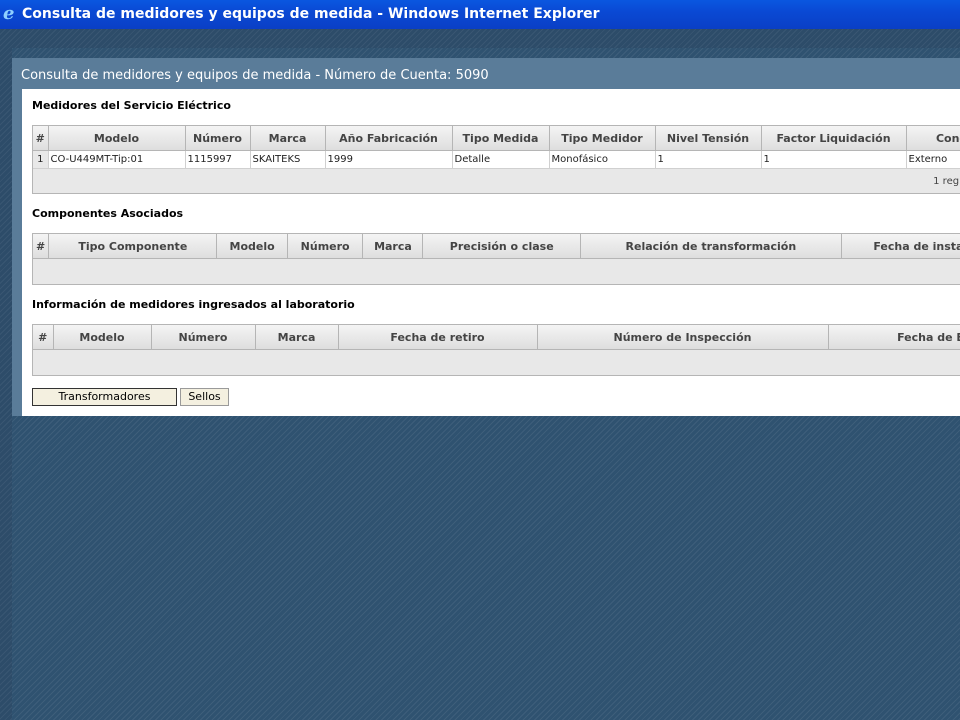 Image resolution: width=960 pixels, height=720 pixels. Describe the element at coordinates (325, 246) in the screenshot. I see `componentes-col-numero: Número` at that location.